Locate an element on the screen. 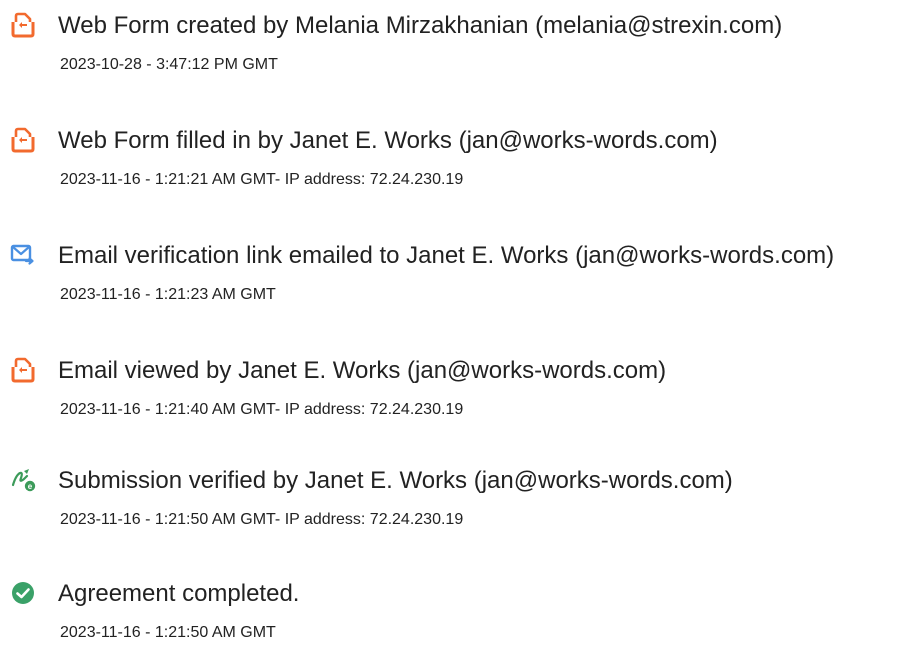 This screenshot has width=920, height=649. event-timestamp: 2023-10-28 - 3:47:12 PM GMT is located at coordinates (169, 64).